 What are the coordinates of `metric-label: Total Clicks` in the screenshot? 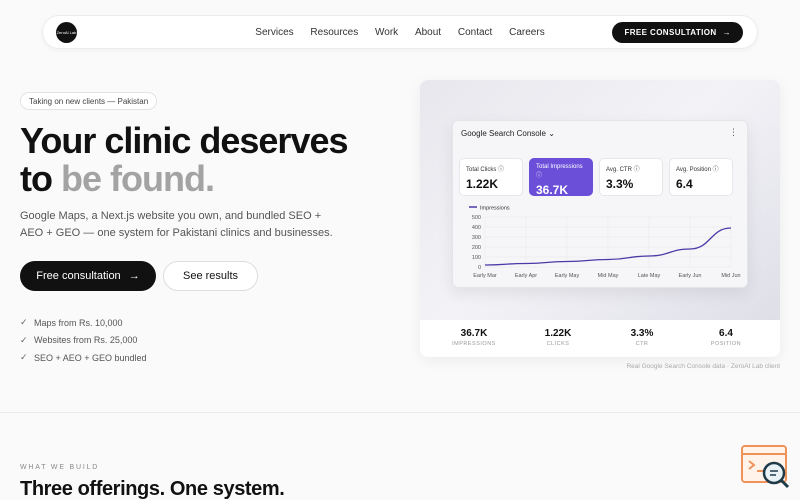 It's located at (481, 170).